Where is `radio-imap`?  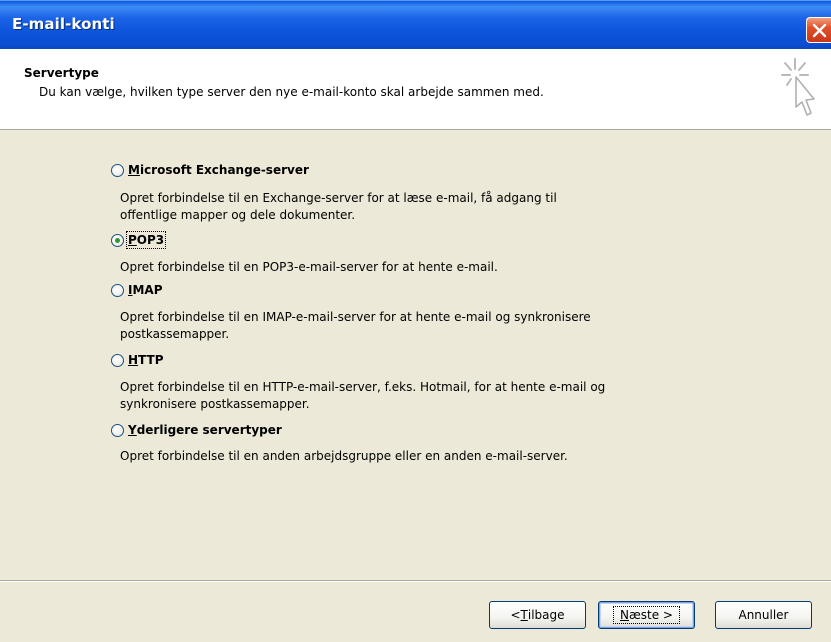 radio-imap is located at coordinates (117, 290).